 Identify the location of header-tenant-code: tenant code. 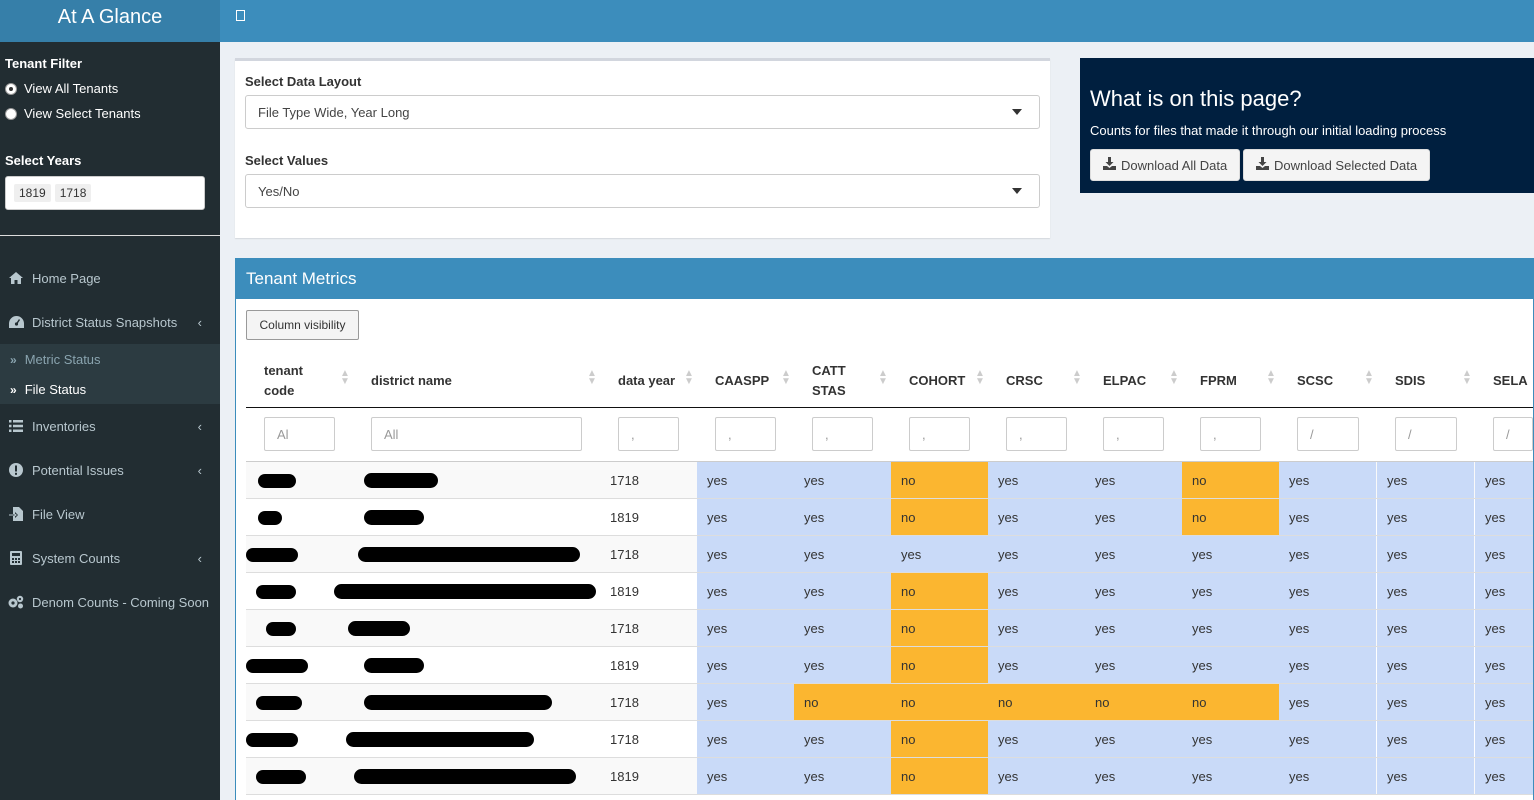
(304, 381).